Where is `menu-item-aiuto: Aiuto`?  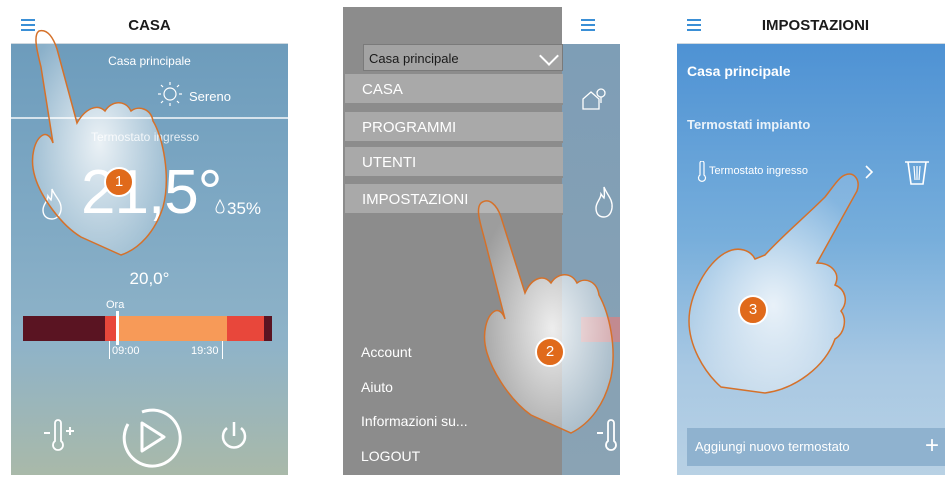
menu-item-aiuto: Aiuto is located at coordinates (377, 387).